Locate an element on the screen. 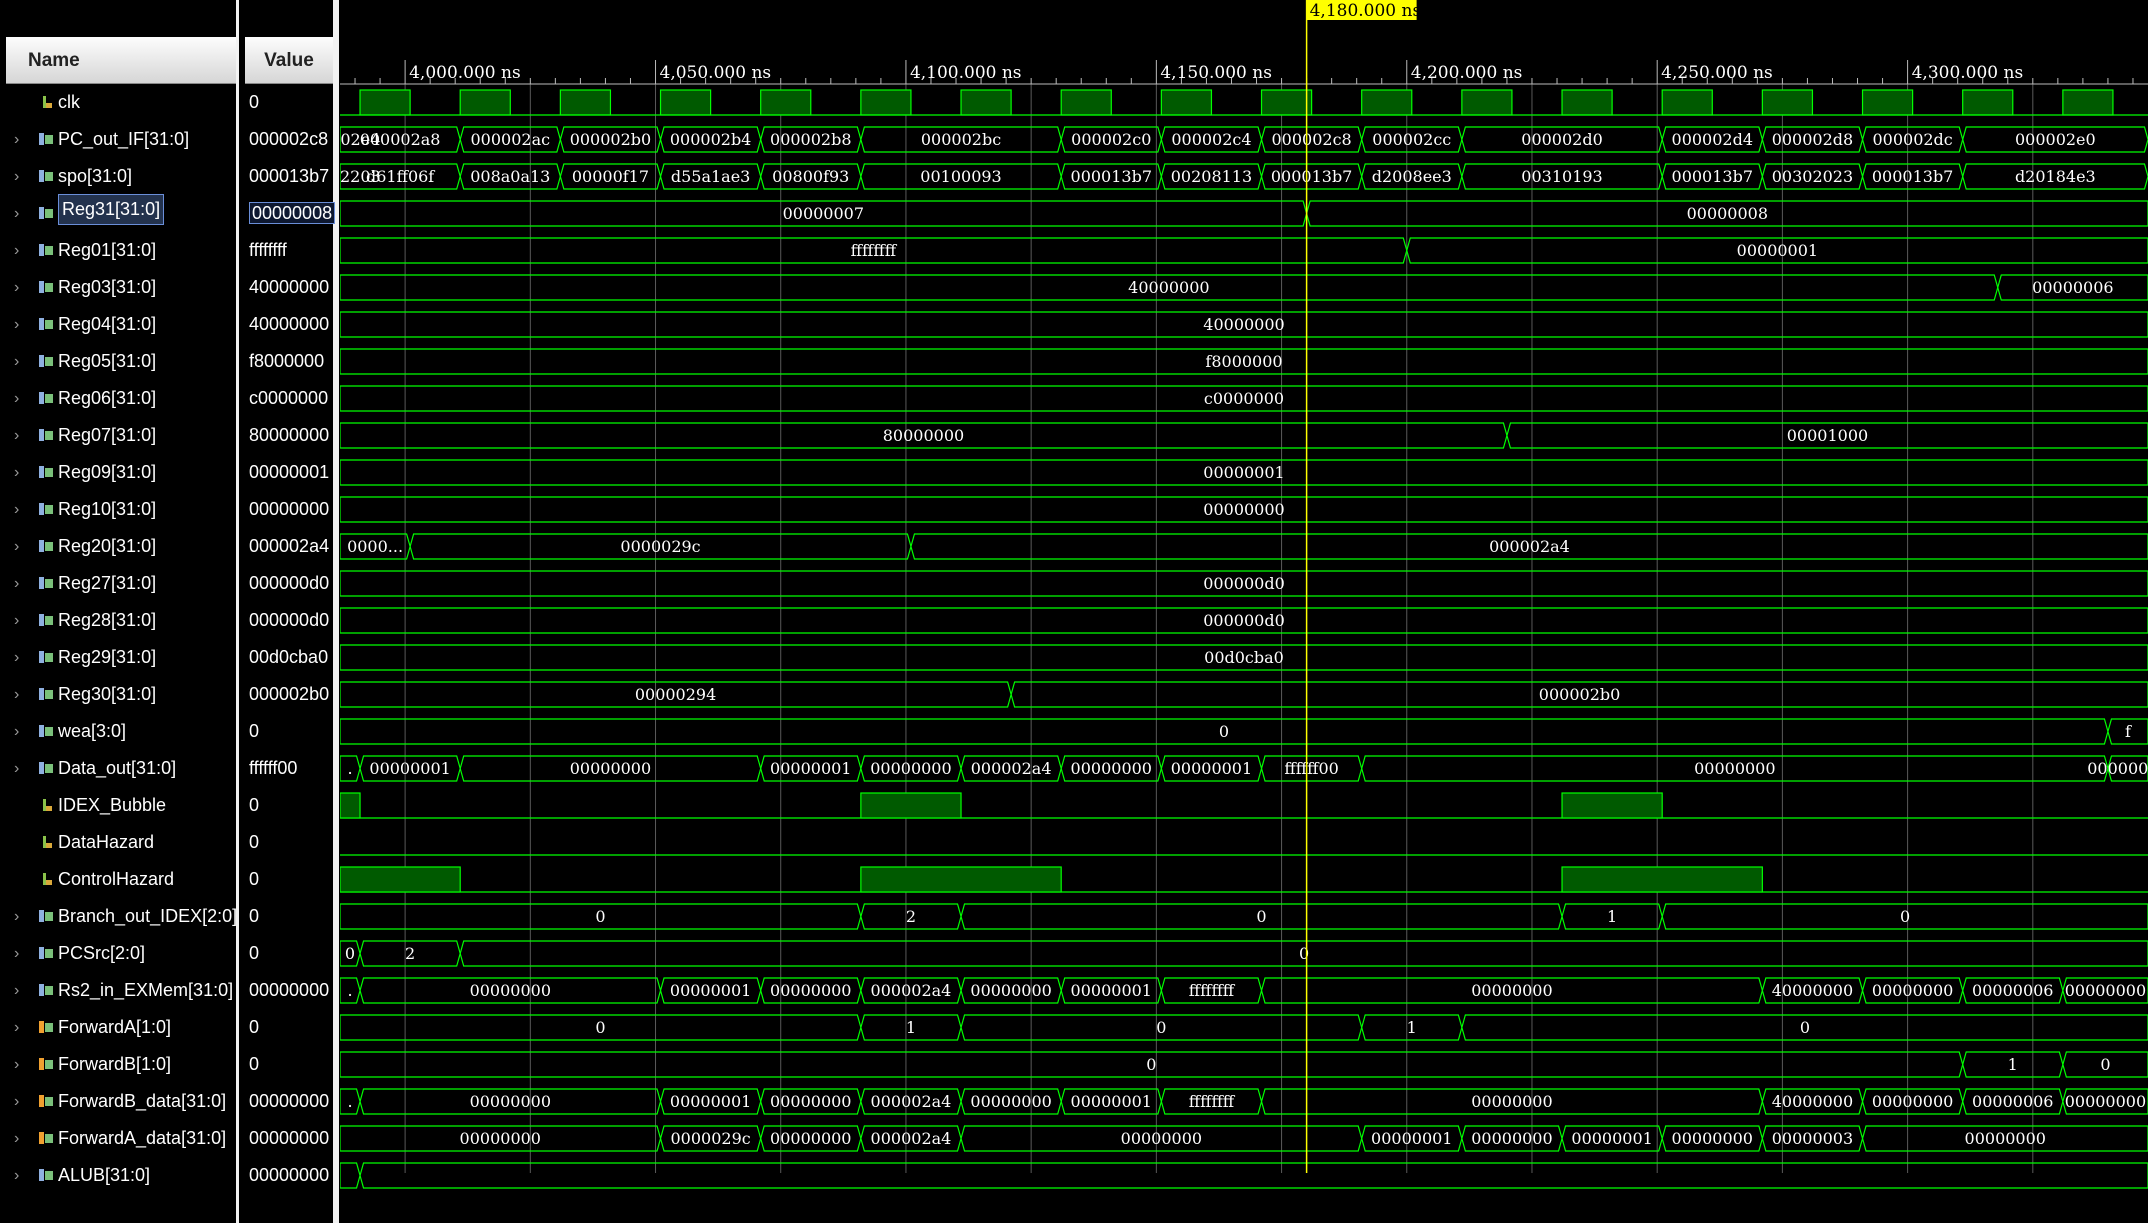 The height and width of the screenshot is (1223, 2148). signal-row: › ALUB[31:0] is located at coordinates (118, 1175).